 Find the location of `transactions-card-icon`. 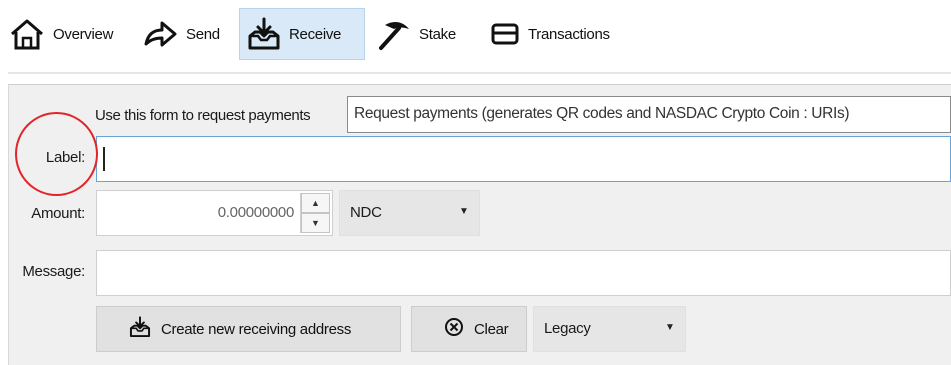

transactions-card-icon is located at coordinates (505, 34).